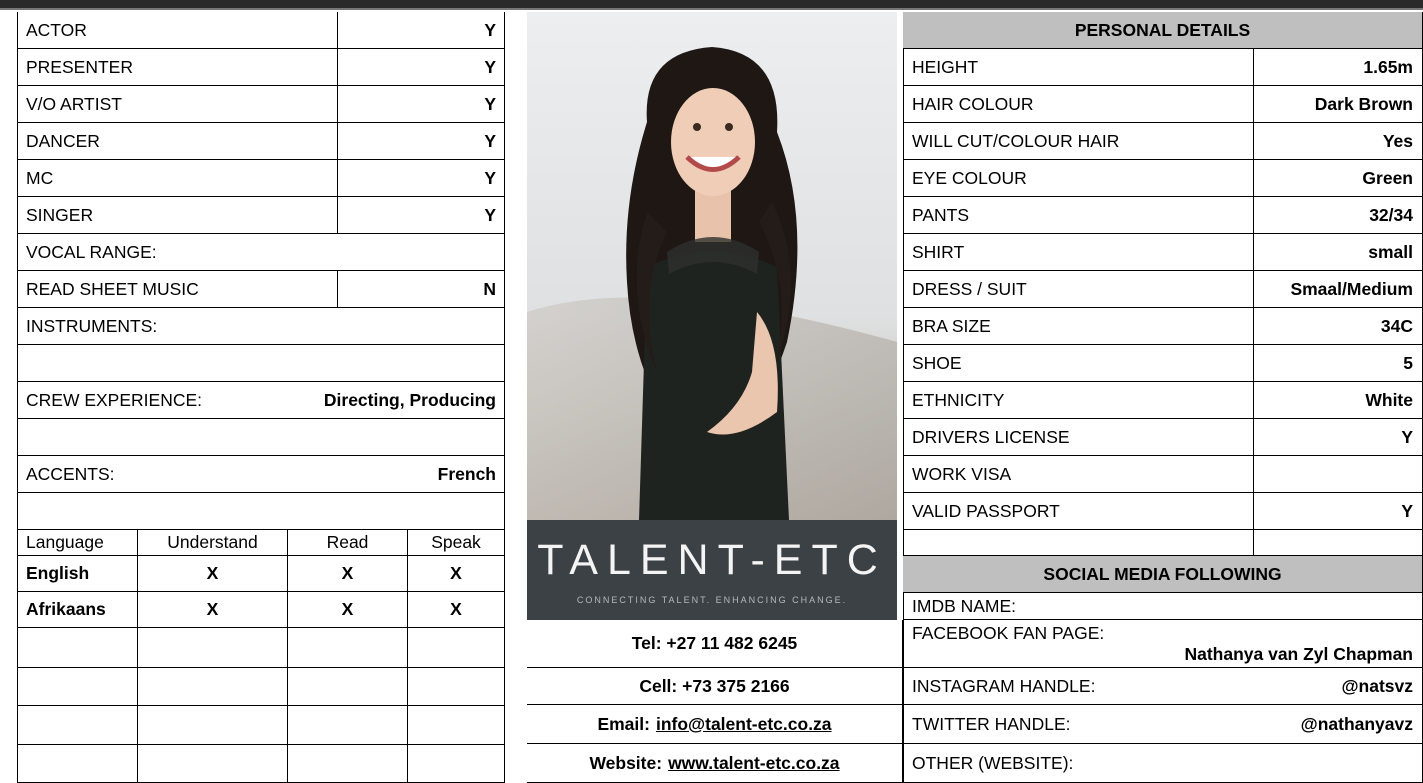 This screenshot has width=1423, height=783. I want to click on personal-value: small, so click(1338, 252).